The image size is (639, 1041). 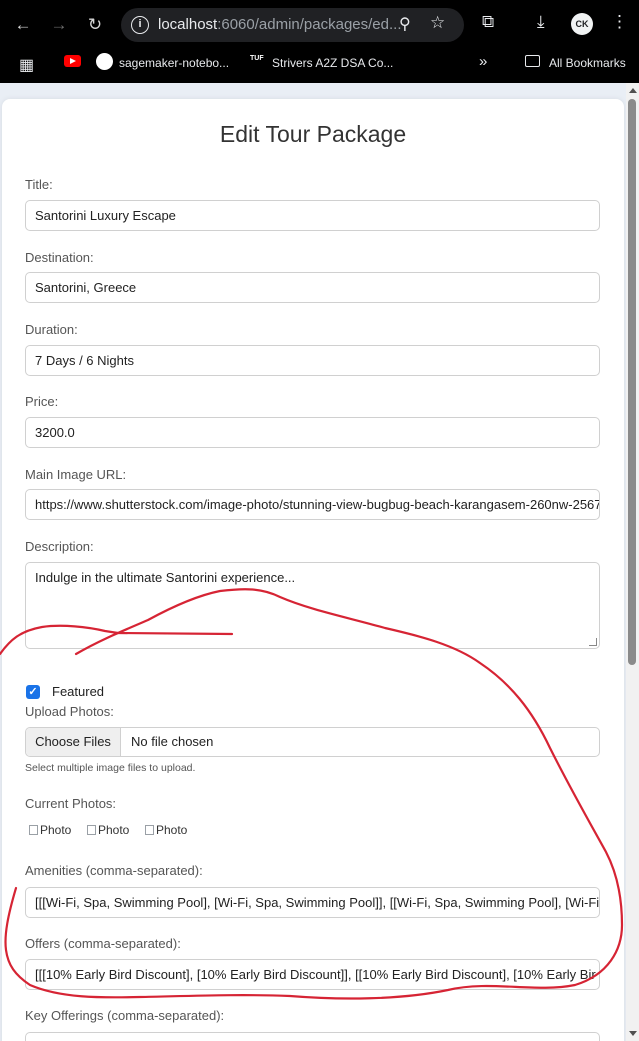 I want to click on forward-arrow-icon: →, so click(x=59, y=25).